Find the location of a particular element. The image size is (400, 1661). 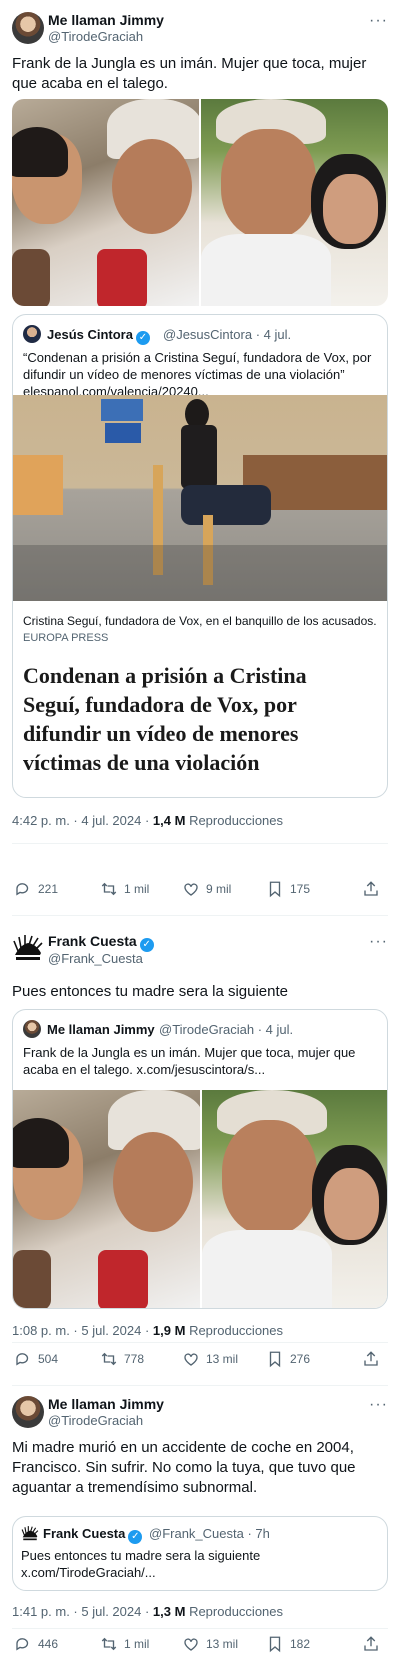

bookmark-button: 182 is located at coordinates (288, 1644).